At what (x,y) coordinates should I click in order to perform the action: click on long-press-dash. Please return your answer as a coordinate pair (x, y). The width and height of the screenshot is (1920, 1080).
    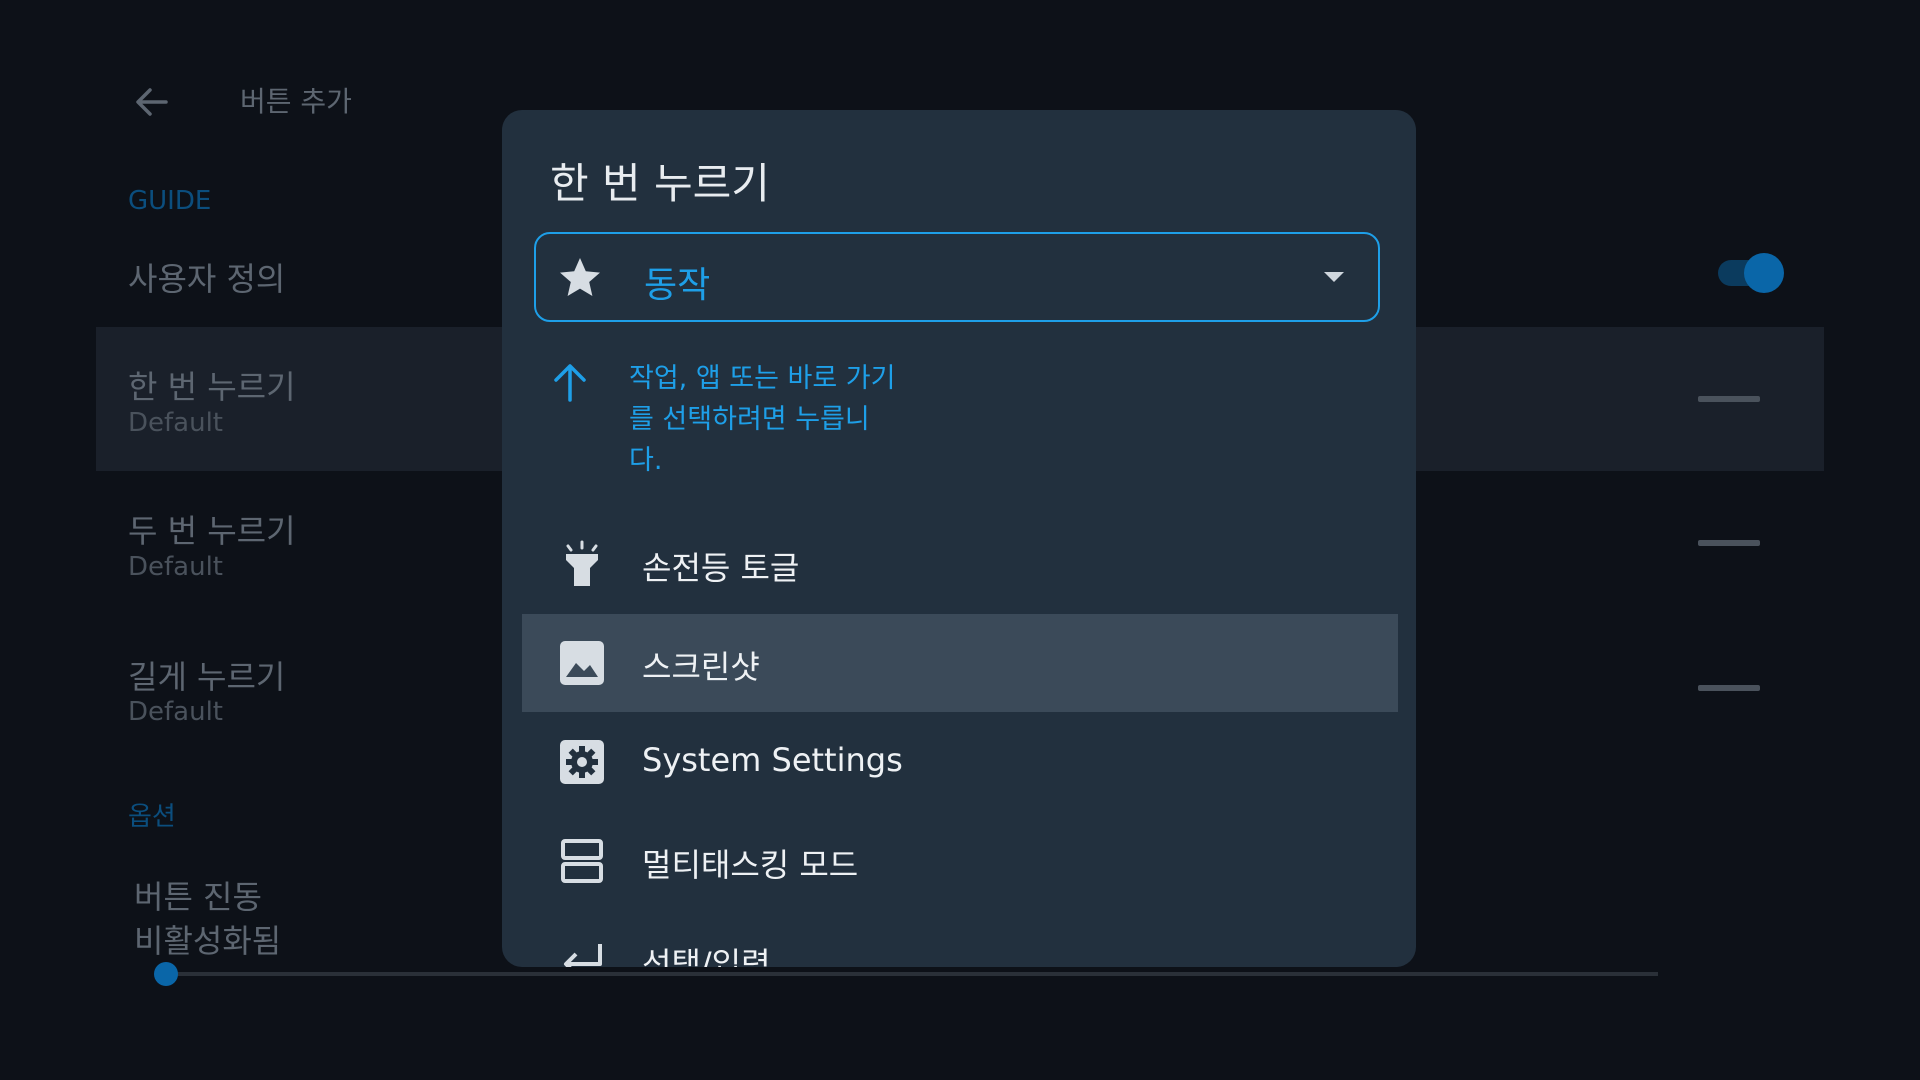
    Looking at the image, I should click on (1729, 688).